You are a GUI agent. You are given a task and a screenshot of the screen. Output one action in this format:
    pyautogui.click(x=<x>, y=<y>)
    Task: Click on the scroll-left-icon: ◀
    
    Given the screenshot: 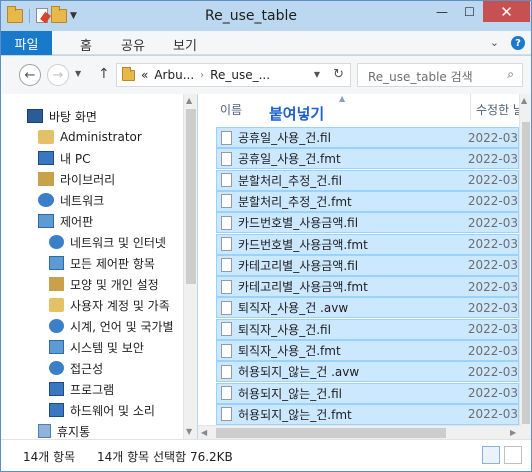 What is the action you would take?
    pyautogui.click(x=204, y=432)
    